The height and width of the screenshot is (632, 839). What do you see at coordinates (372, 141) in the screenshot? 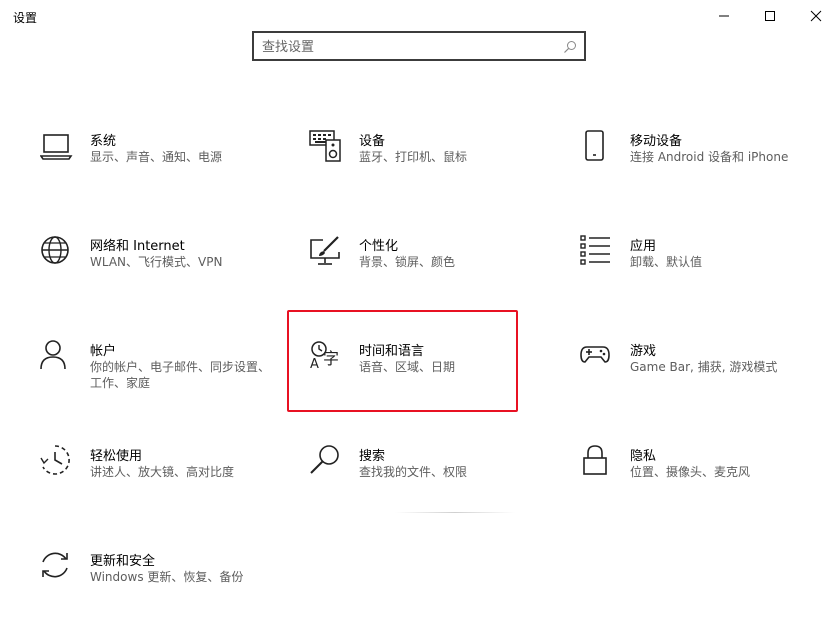
I see `tile-title: 设备` at bounding box center [372, 141].